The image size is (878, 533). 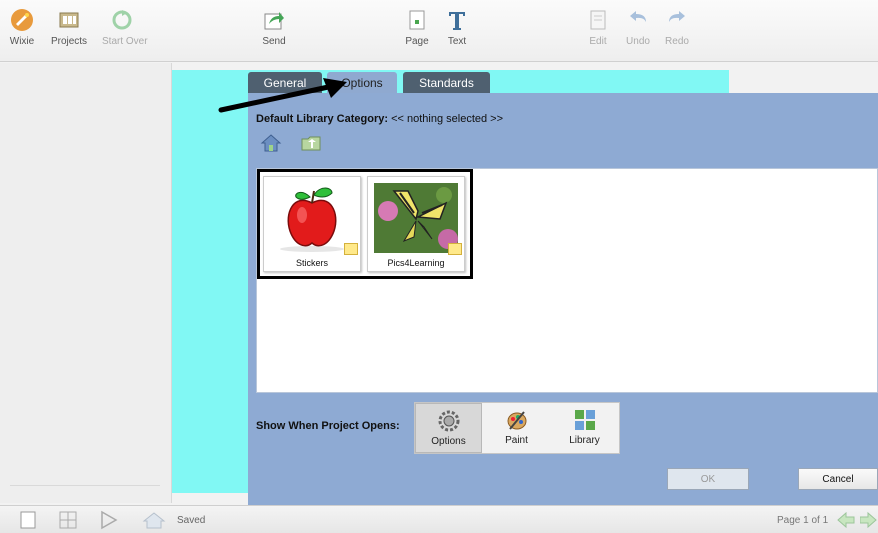 I want to click on cancel-button: Cancel, so click(x=838, y=479).